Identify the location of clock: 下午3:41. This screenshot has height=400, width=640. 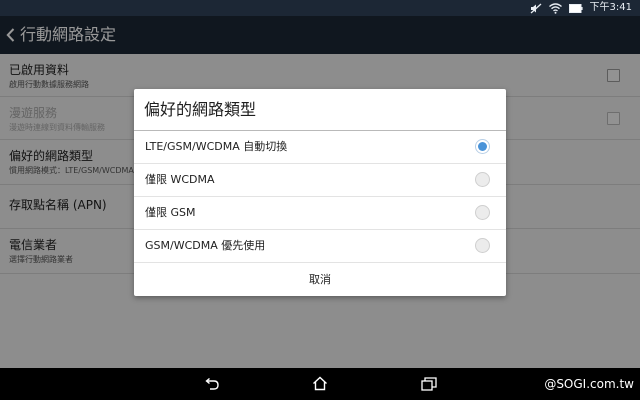
(610, 7).